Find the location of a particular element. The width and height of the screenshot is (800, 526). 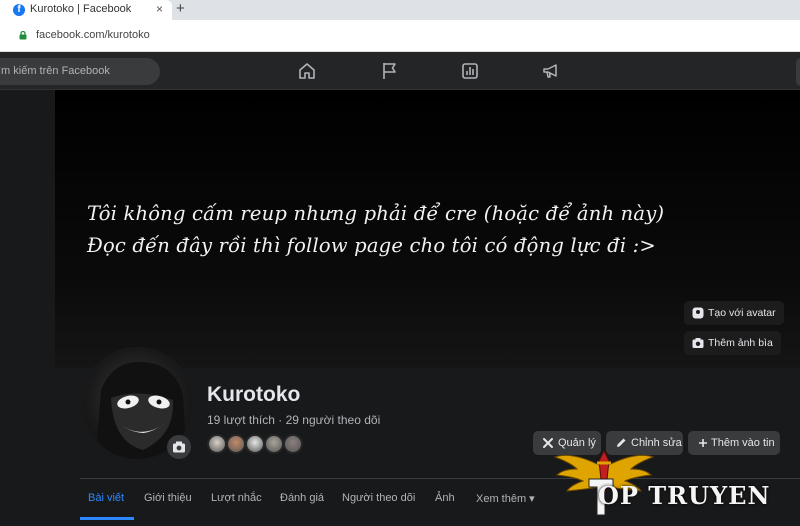

facebook-navbar: ìm kiếm trên Facebook is located at coordinates (400, 71).